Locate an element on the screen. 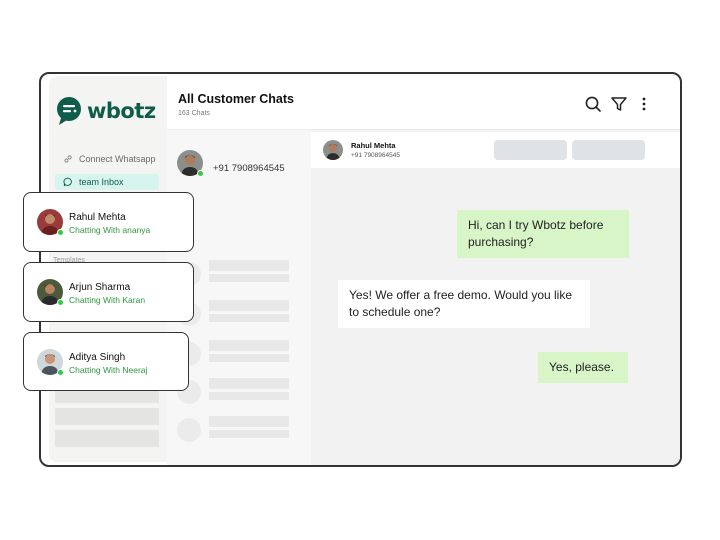 The image size is (720, 540). logo-icon is located at coordinates (69, 111).